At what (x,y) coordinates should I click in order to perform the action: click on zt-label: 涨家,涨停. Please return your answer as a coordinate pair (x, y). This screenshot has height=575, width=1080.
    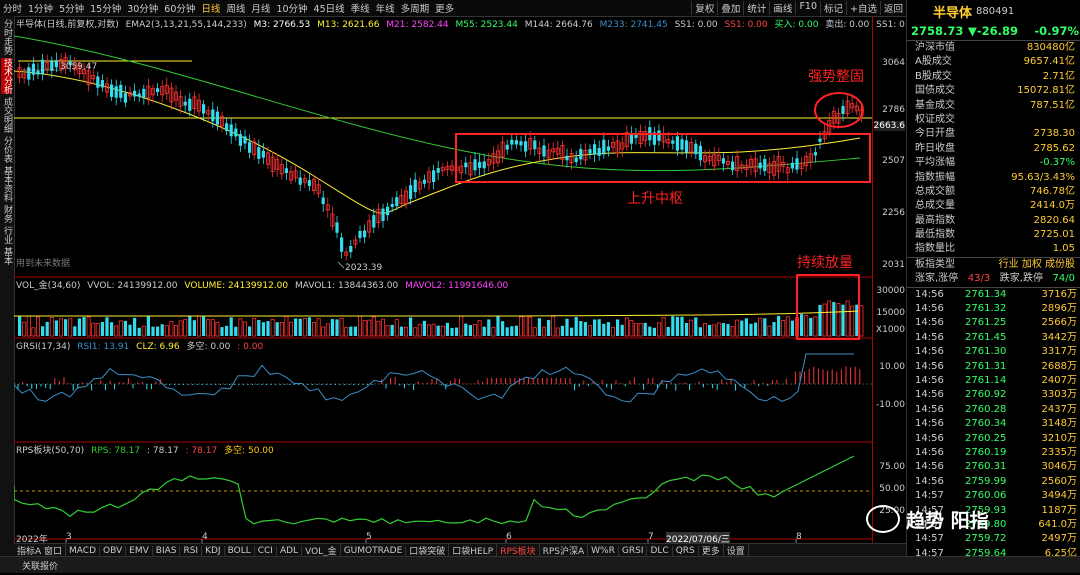
    Looking at the image, I should click on (937, 279).